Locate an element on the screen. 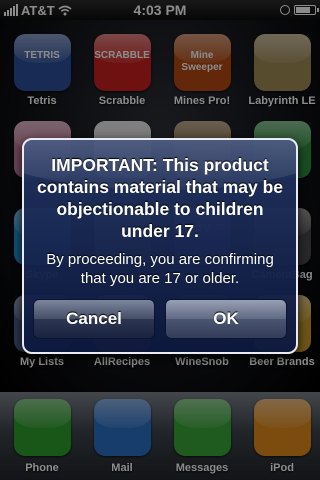 The height and width of the screenshot is (480, 320). cancel-button: Cancel is located at coordinates (94, 319).